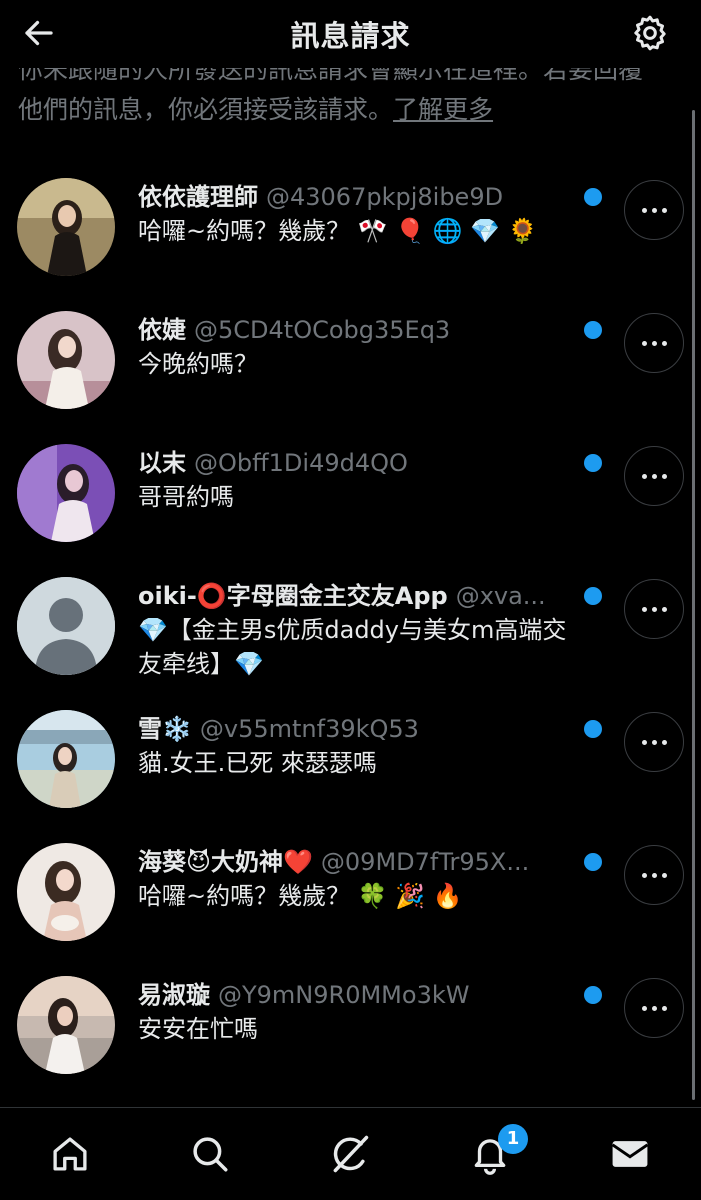 This screenshot has height=1200, width=701. I want to click on sender-name: 以末, so click(162, 463).